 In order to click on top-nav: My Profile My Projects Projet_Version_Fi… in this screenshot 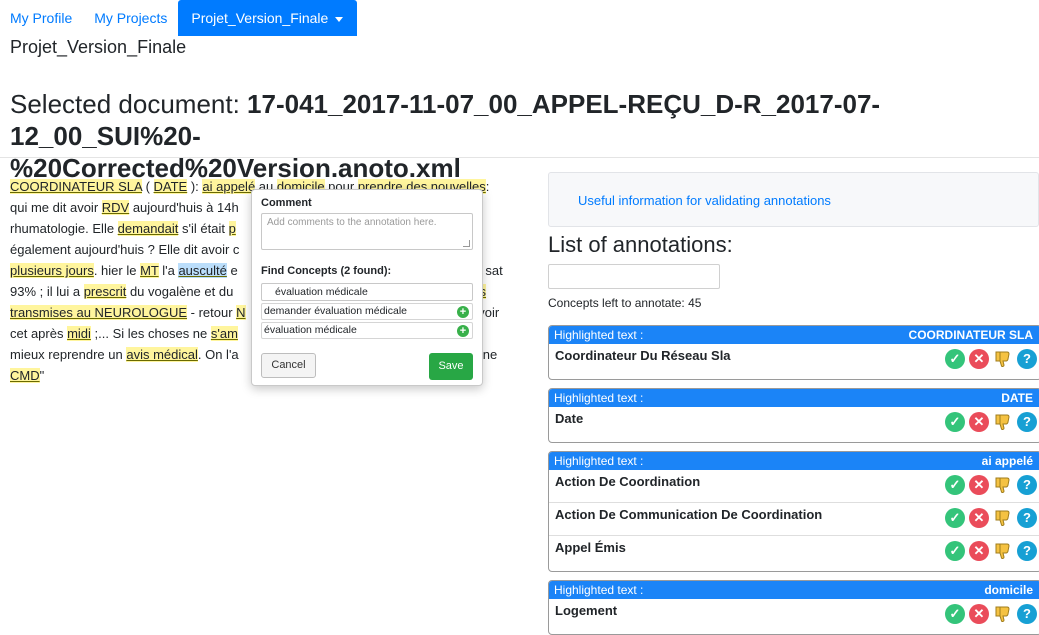, I will do `click(179, 18)`.